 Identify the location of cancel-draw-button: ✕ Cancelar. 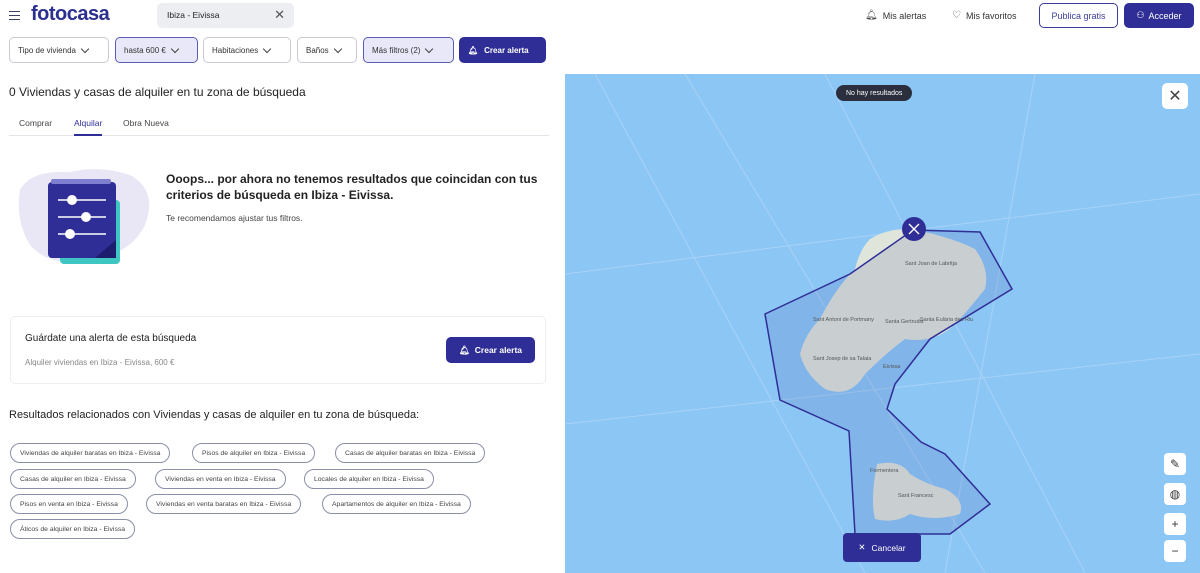
(882, 547).